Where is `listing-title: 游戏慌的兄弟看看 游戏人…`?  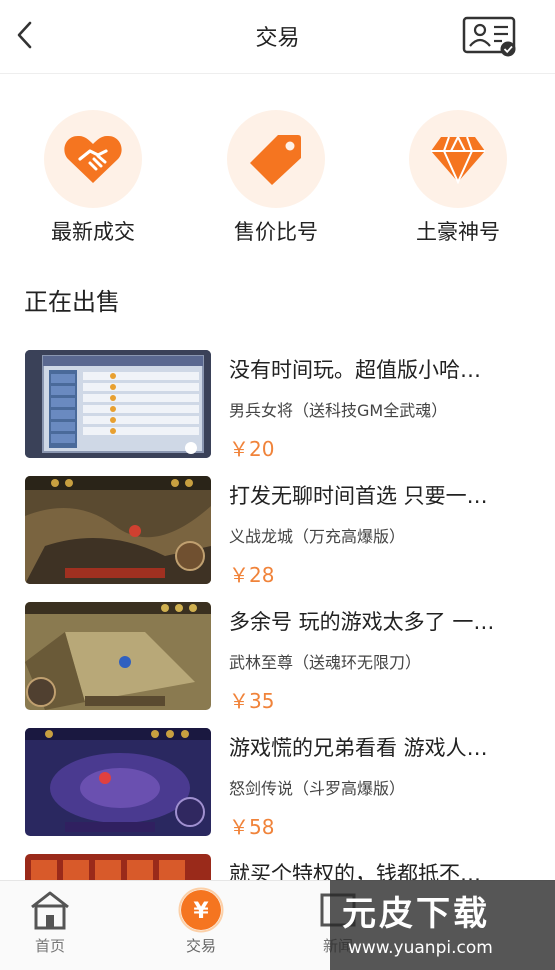
listing-title: 游戏慌的兄弟看看 游戏人… is located at coordinates (358, 748).